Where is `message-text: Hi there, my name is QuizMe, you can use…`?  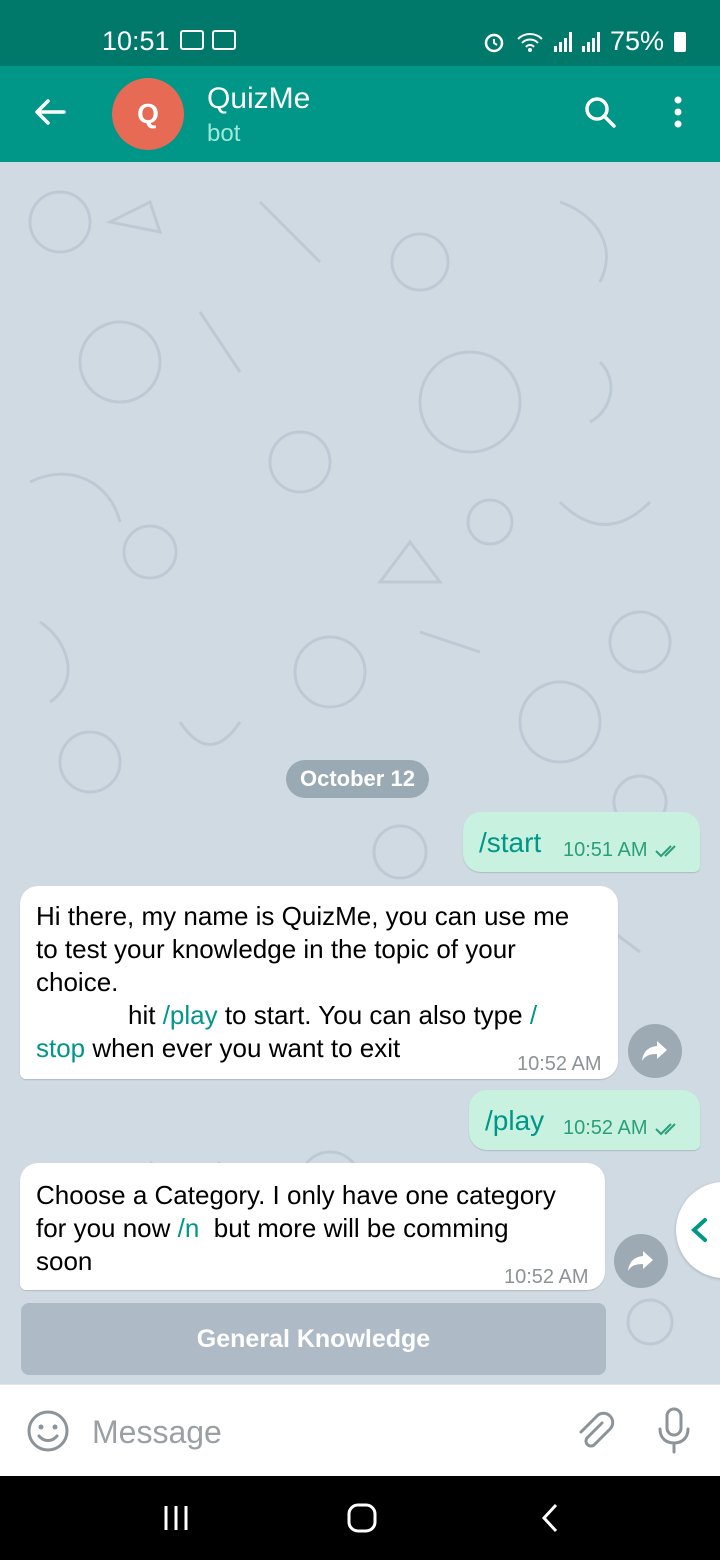 message-text: Hi there, my name is QuizMe, you can use… is located at coordinates (303, 982).